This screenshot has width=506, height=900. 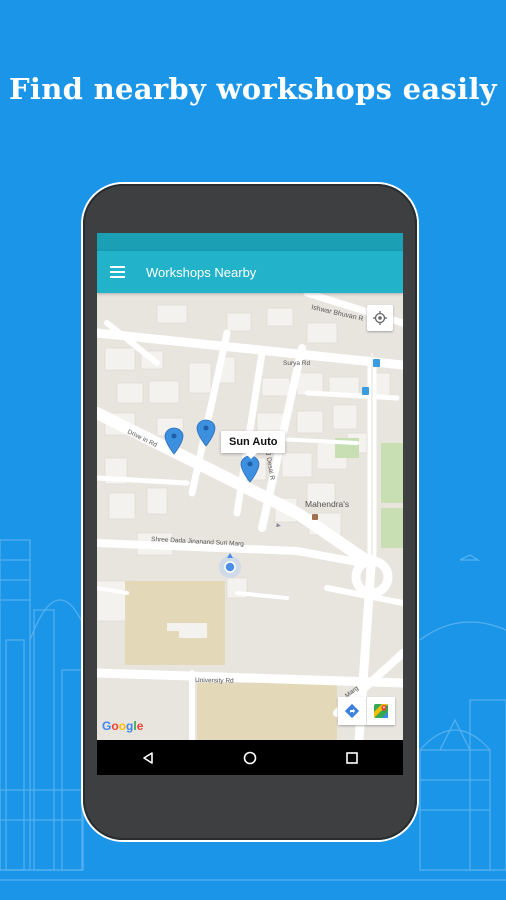 I want to click on crosshair-icon, so click(x=380, y=318).